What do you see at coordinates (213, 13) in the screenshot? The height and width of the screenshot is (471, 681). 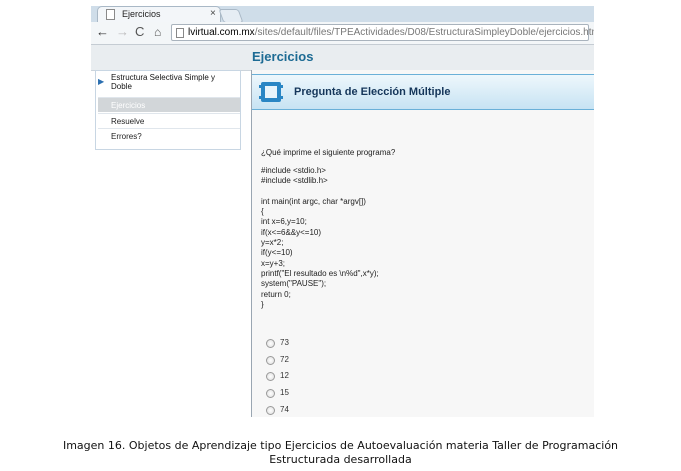 I see `close-tab-icon: ×` at bounding box center [213, 13].